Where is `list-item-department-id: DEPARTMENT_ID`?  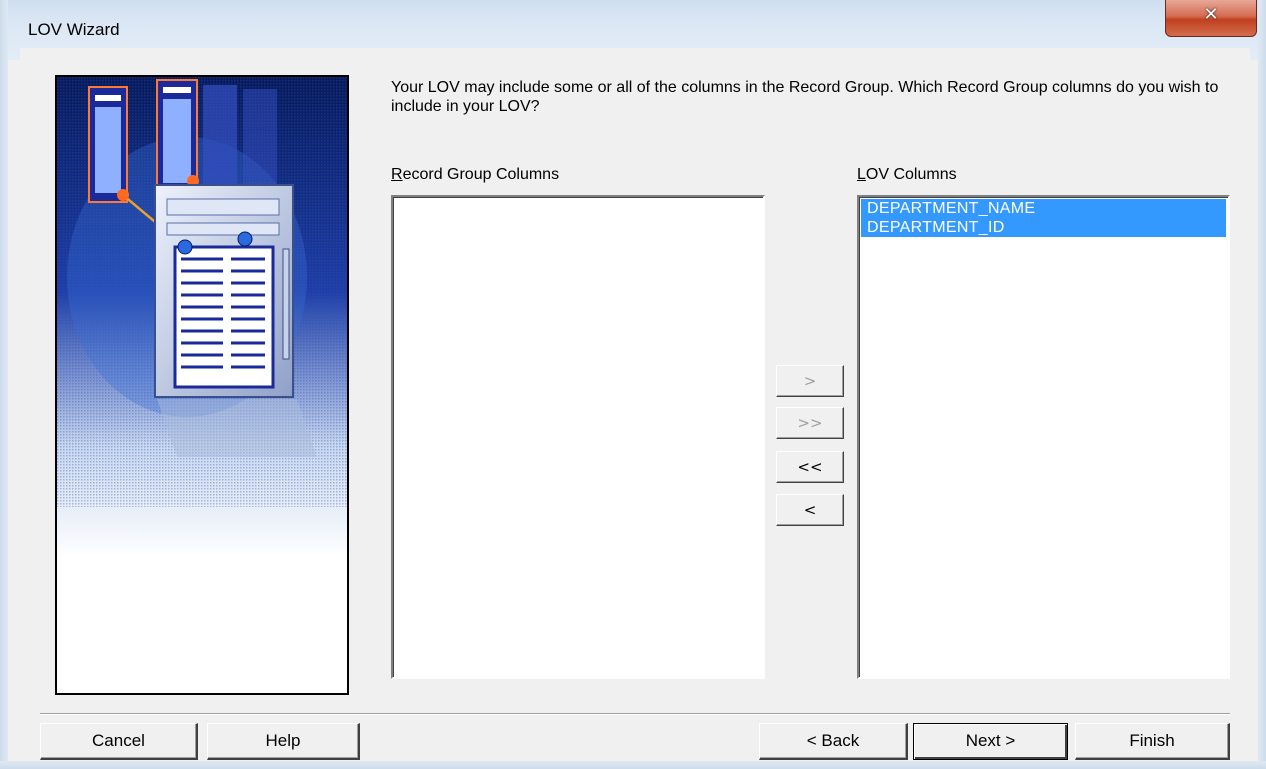
list-item-department-id: DEPARTMENT_ID is located at coordinates (1043, 227).